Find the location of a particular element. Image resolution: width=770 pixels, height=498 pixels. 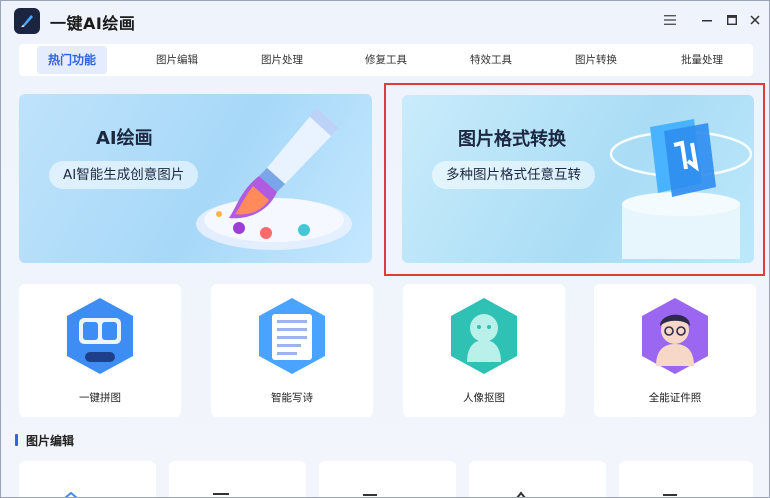

feature-label: 人像抠图 is located at coordinates (484, 398).